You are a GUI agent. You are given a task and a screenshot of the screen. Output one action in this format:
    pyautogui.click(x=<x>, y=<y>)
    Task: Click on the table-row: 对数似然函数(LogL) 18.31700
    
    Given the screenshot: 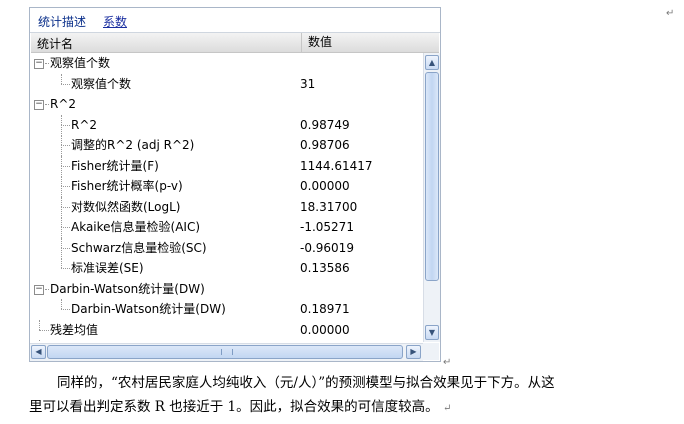 What is the action you would take?
    pyautogui.click(x=226, y=207)
    